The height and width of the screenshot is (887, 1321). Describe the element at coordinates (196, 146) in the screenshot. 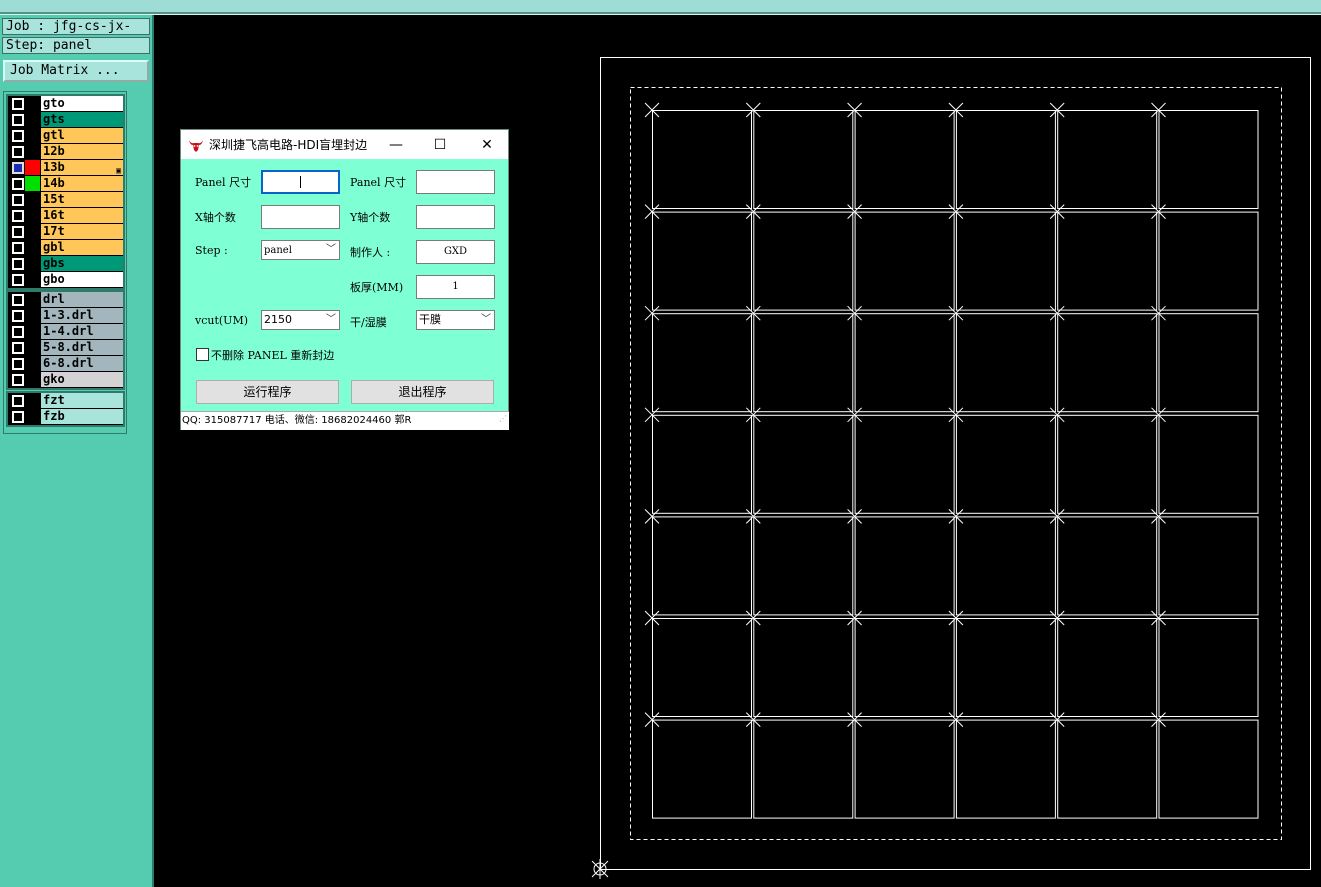

I see `bull-logo-icon` at that location.